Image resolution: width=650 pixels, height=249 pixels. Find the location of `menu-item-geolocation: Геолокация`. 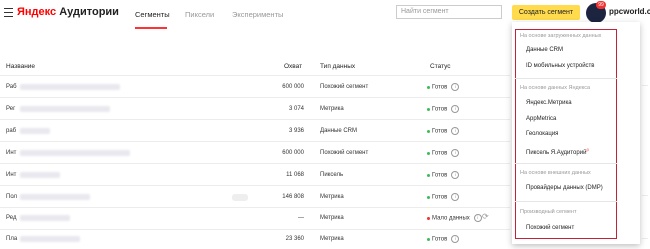

menu-item-geolocation: Геолокация is located at coordinates (542, 134).